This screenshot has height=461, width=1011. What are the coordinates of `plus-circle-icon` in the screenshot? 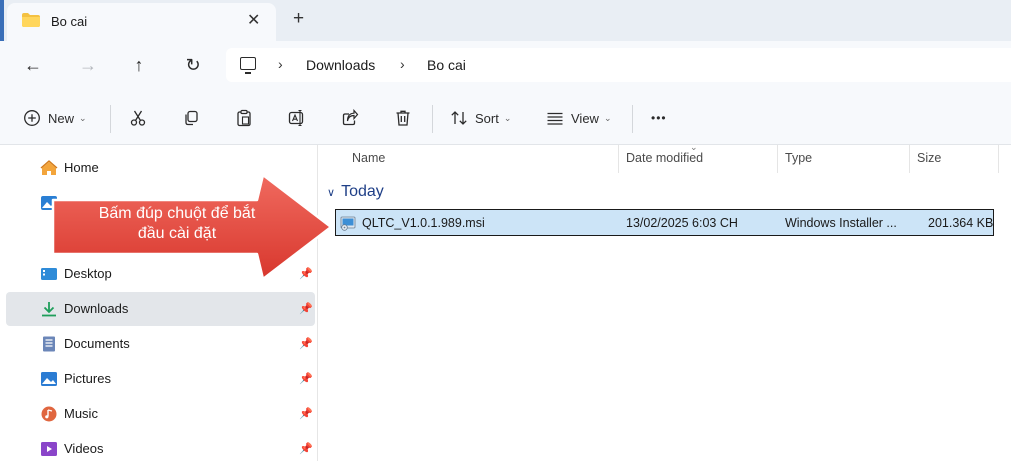 It's located at (32, 118).